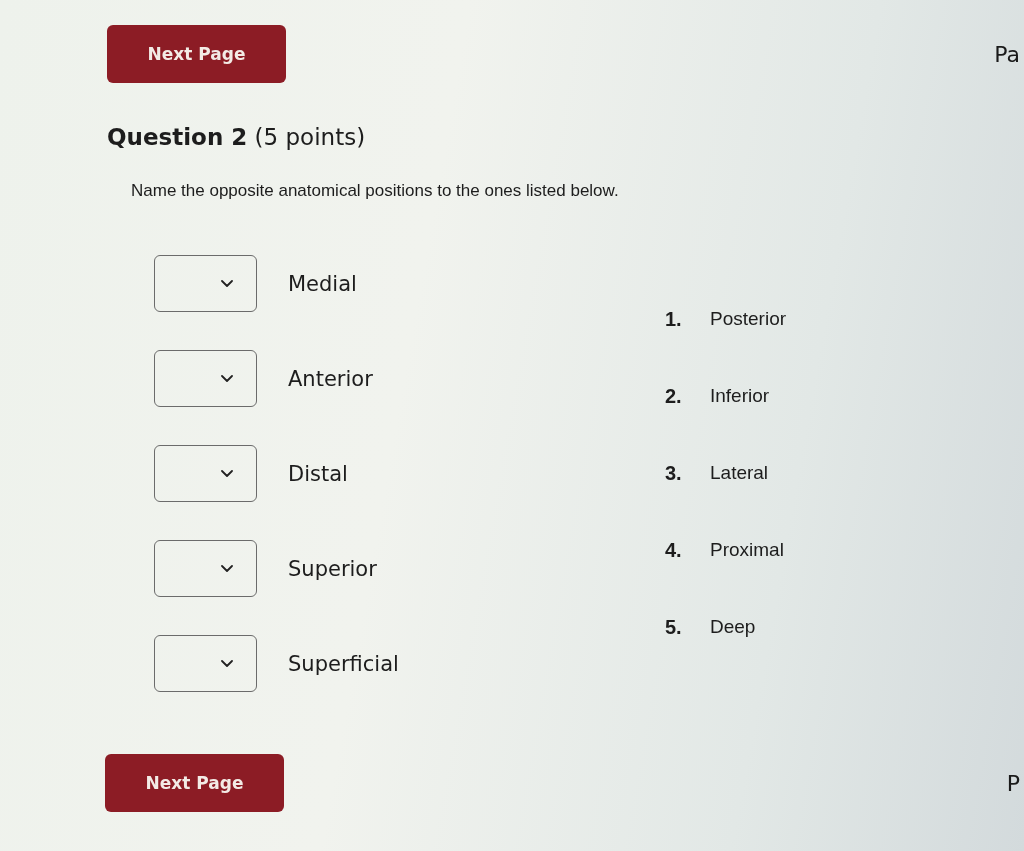  What do you see at coordinates (375, 191) in the screenshot?
I see `question-instruction: Name the opposite anatomical positions to the ones listed below.` at bounding box center [375, 191].